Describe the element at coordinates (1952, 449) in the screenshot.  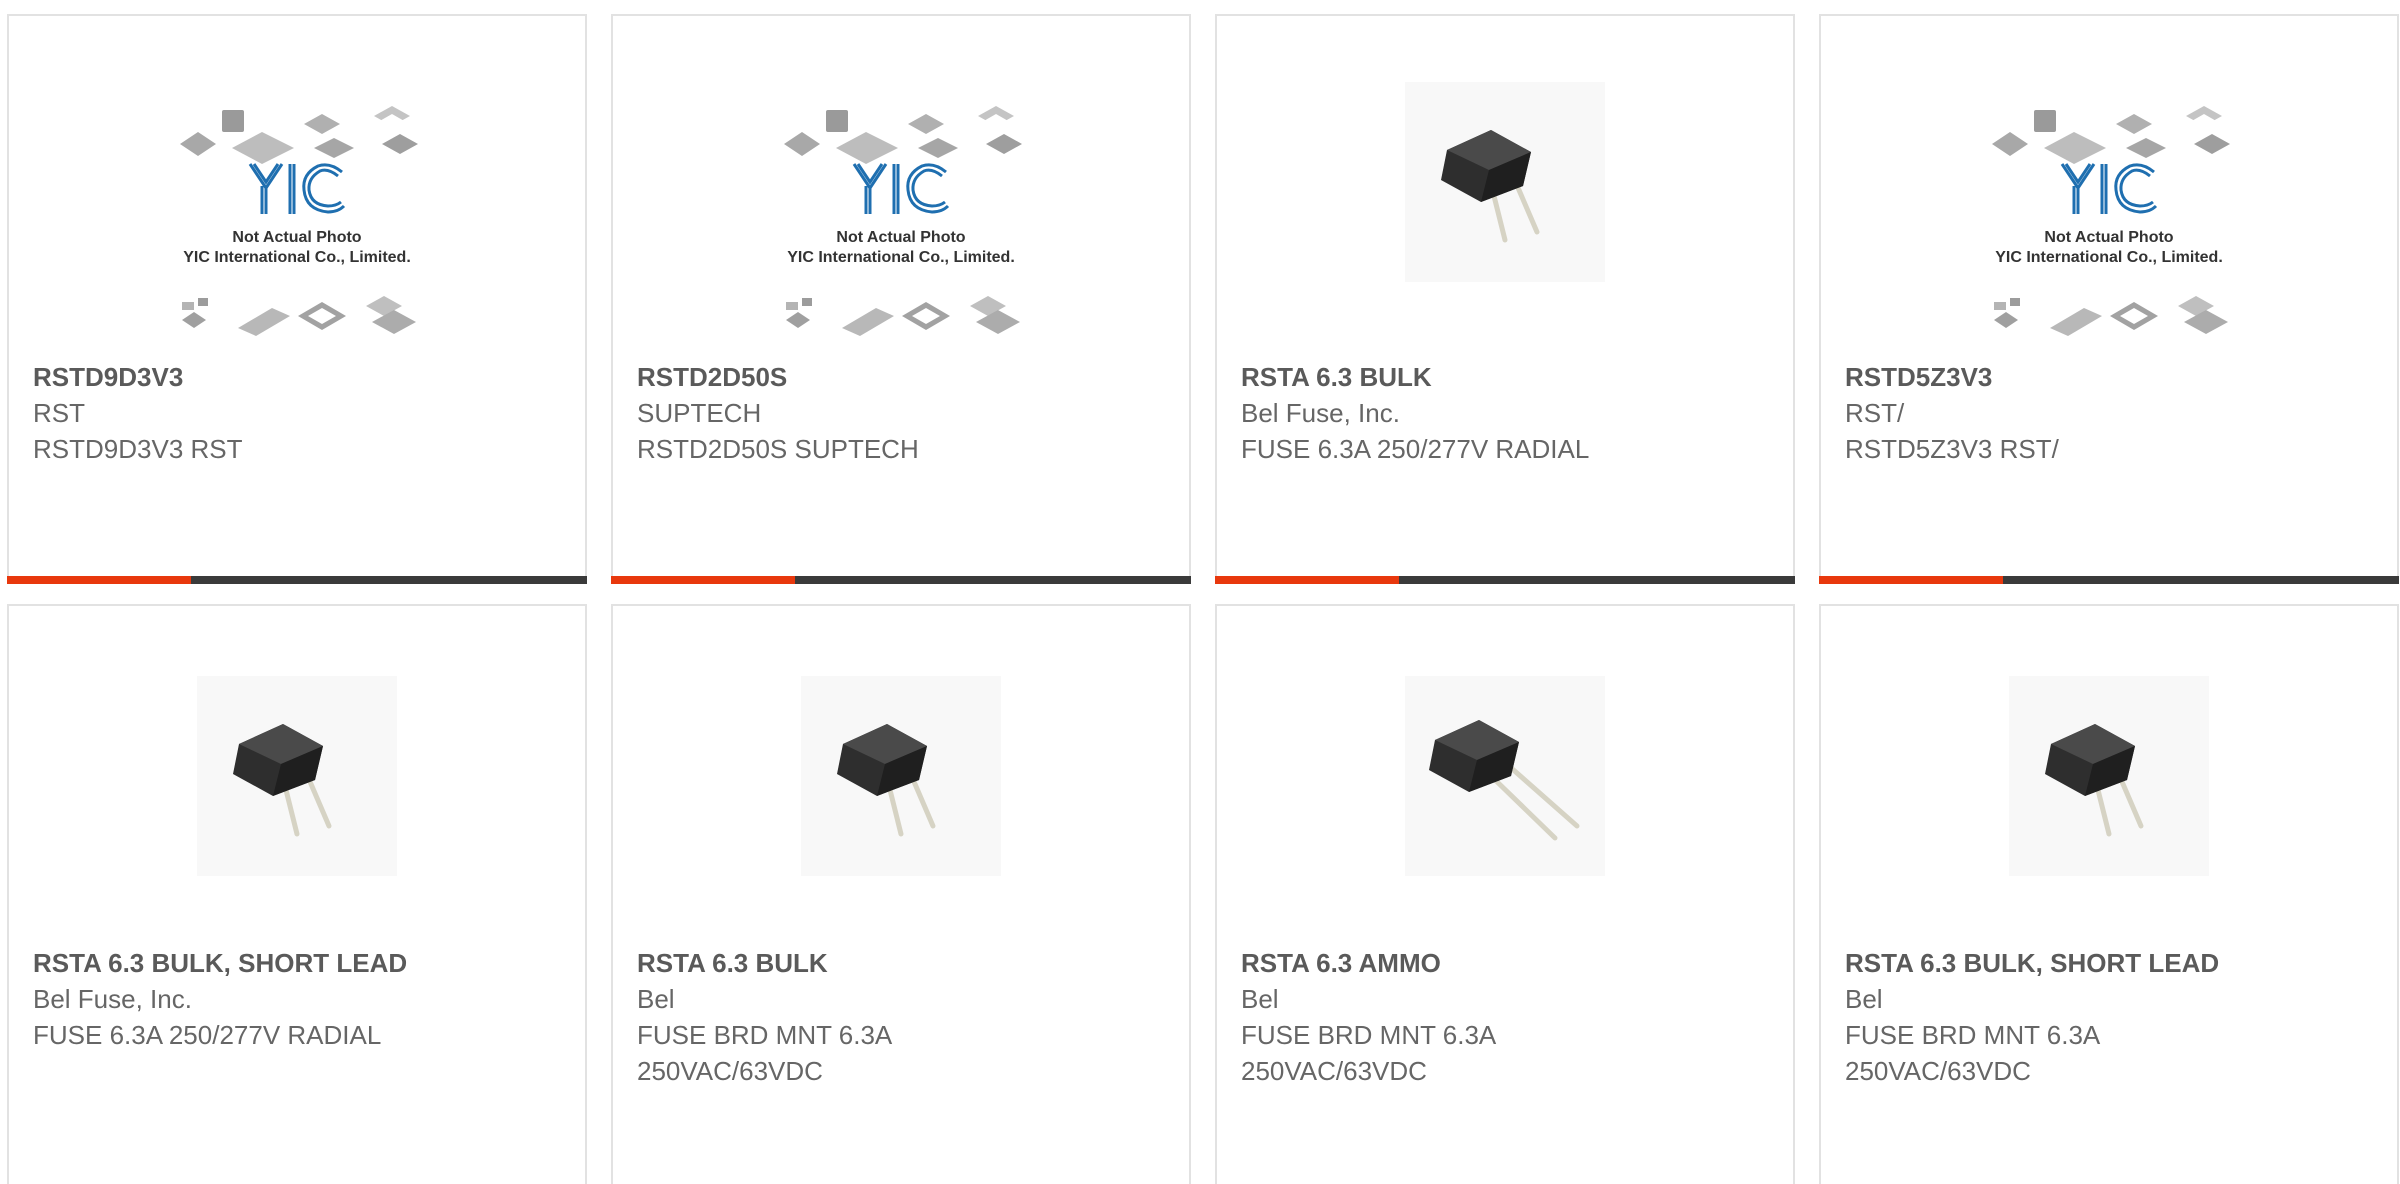
I see `product-description: RSTD5Z3V3 RST/` at that location.